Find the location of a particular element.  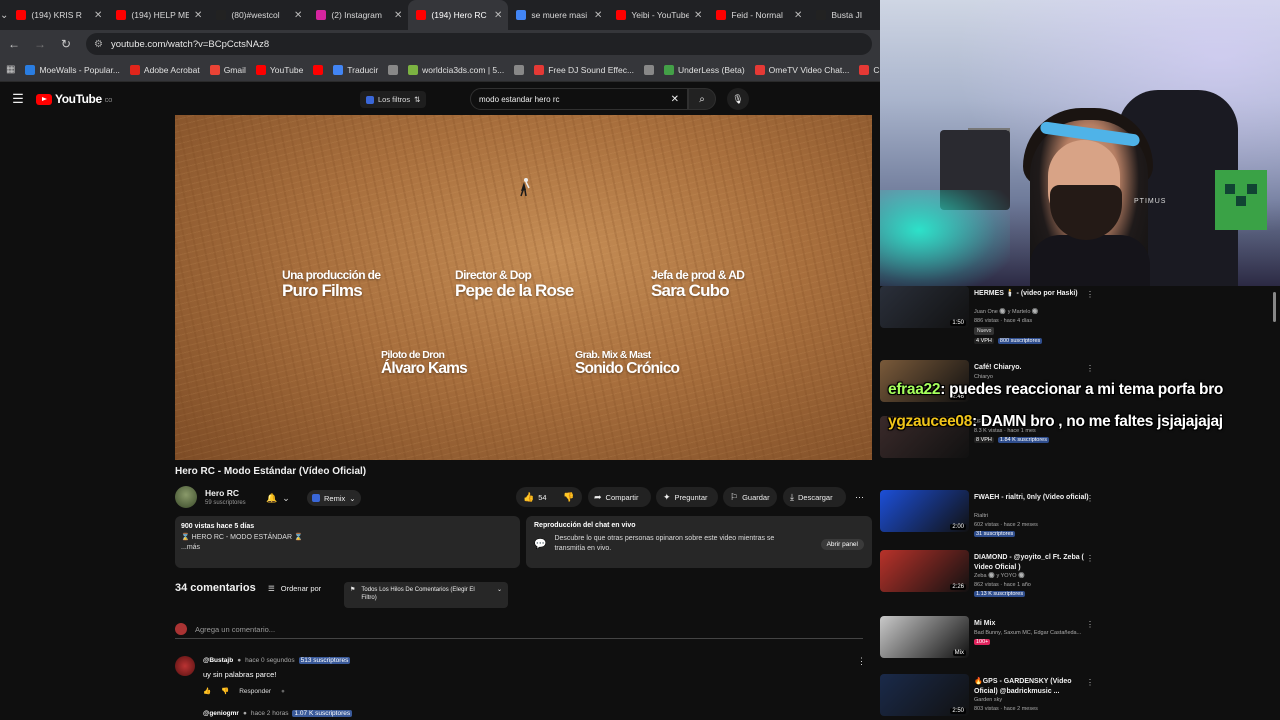

video-thumbnail: Mix is located at coordinates (924, 637).